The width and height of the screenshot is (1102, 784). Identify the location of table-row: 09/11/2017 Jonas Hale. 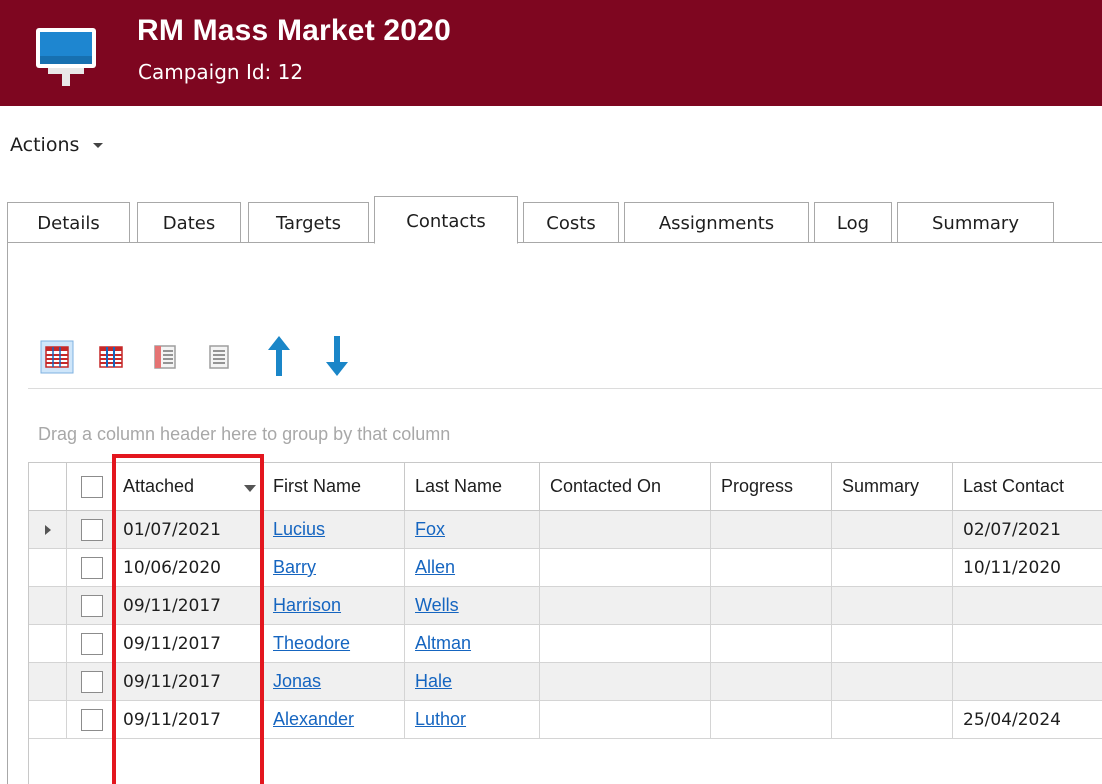
(565, 682).